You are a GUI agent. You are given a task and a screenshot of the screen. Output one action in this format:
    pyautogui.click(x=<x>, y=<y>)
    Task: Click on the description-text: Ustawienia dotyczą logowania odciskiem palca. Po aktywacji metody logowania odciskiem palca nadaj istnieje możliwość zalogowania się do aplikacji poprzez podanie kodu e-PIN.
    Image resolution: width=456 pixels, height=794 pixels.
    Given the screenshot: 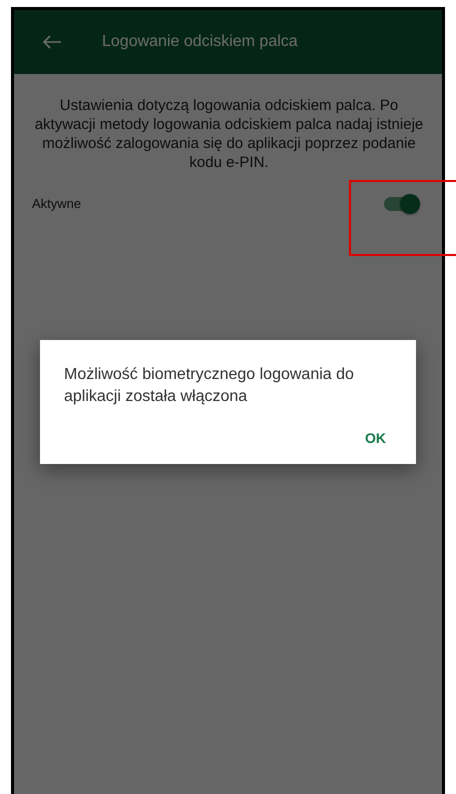 What is the action you would take?
    pyautogui.click(x=229, y=134)
    